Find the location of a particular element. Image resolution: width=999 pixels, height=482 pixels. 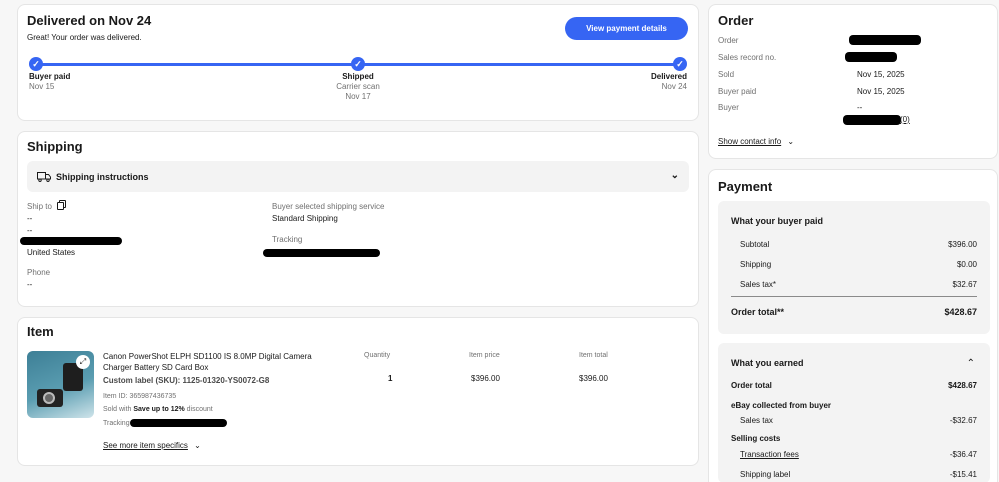

copy-icon is located at coordinates (61, 206).